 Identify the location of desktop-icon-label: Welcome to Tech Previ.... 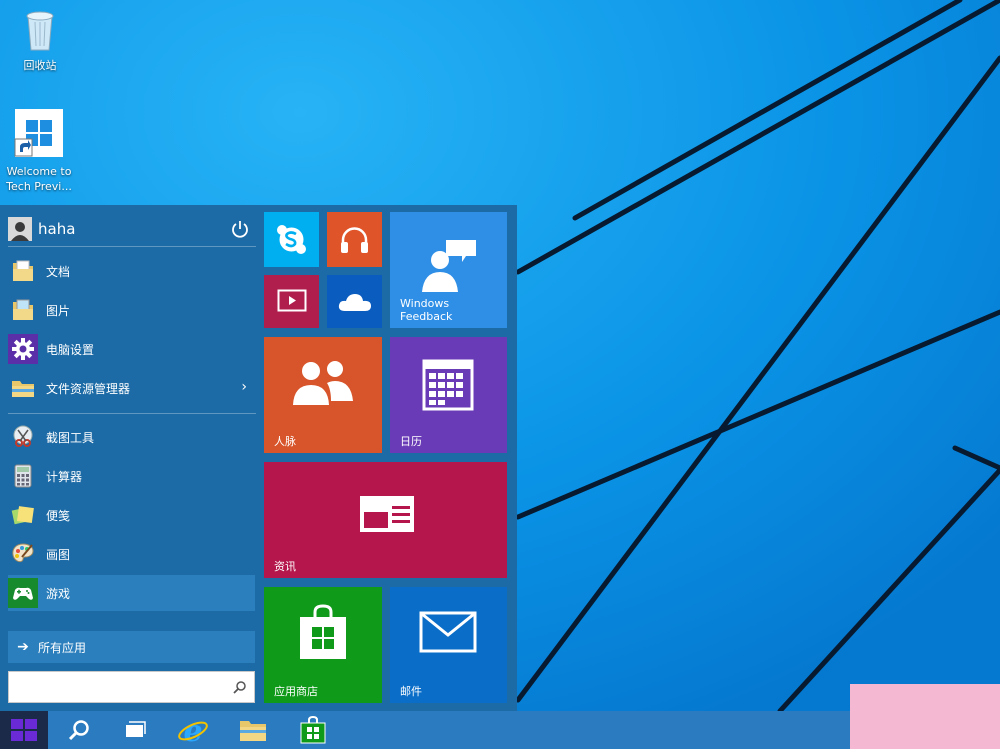
(39, 179).